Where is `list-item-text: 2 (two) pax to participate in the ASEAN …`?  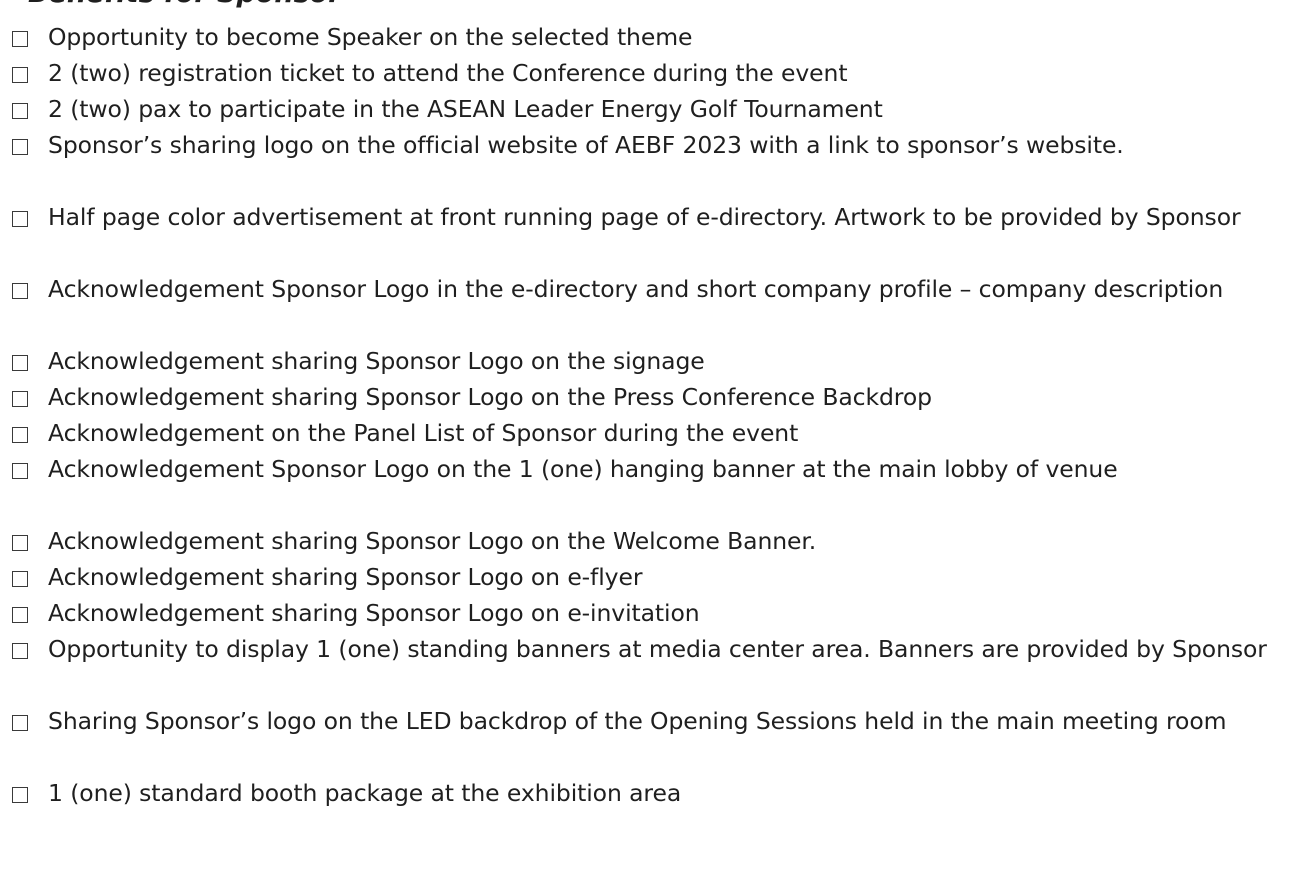
list-item-text: 2 (two) pax to participate in the ASEAN … is located at coordinates (465, 109).